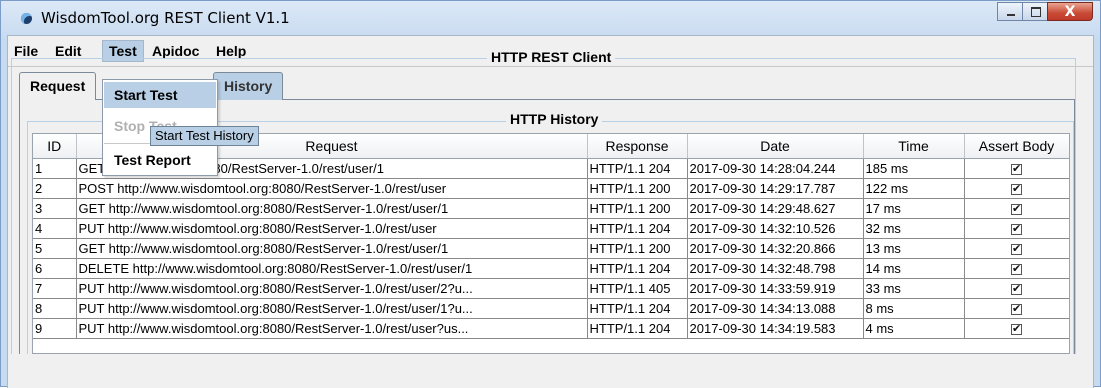  Describe the element at coordinates (914, 248) in the screenshot. I see `cell-time: 13 ms` at that location.